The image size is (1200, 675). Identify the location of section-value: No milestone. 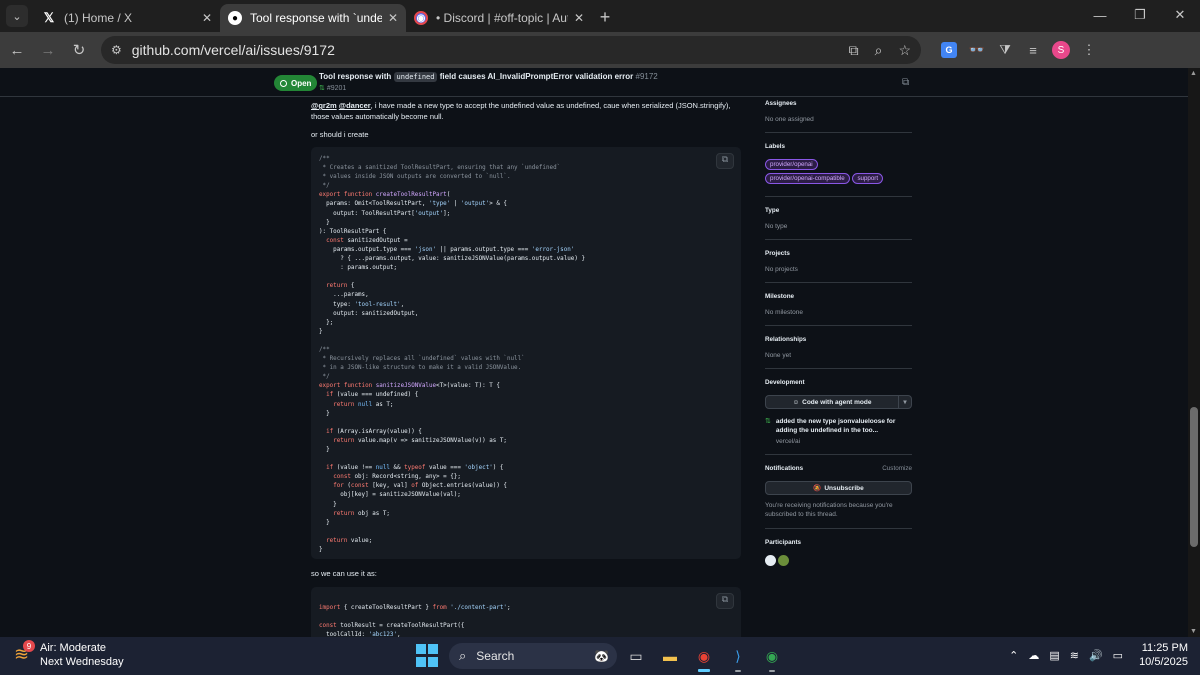
(784, 312).